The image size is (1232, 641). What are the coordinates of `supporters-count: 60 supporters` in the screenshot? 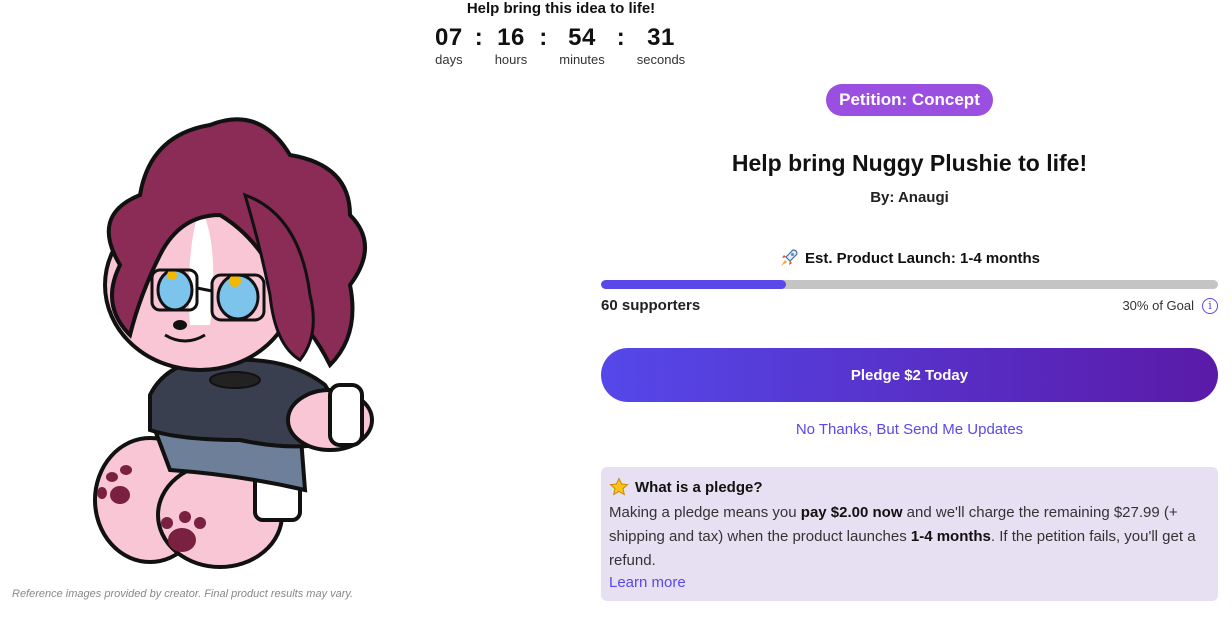 It's located at (651, 305).